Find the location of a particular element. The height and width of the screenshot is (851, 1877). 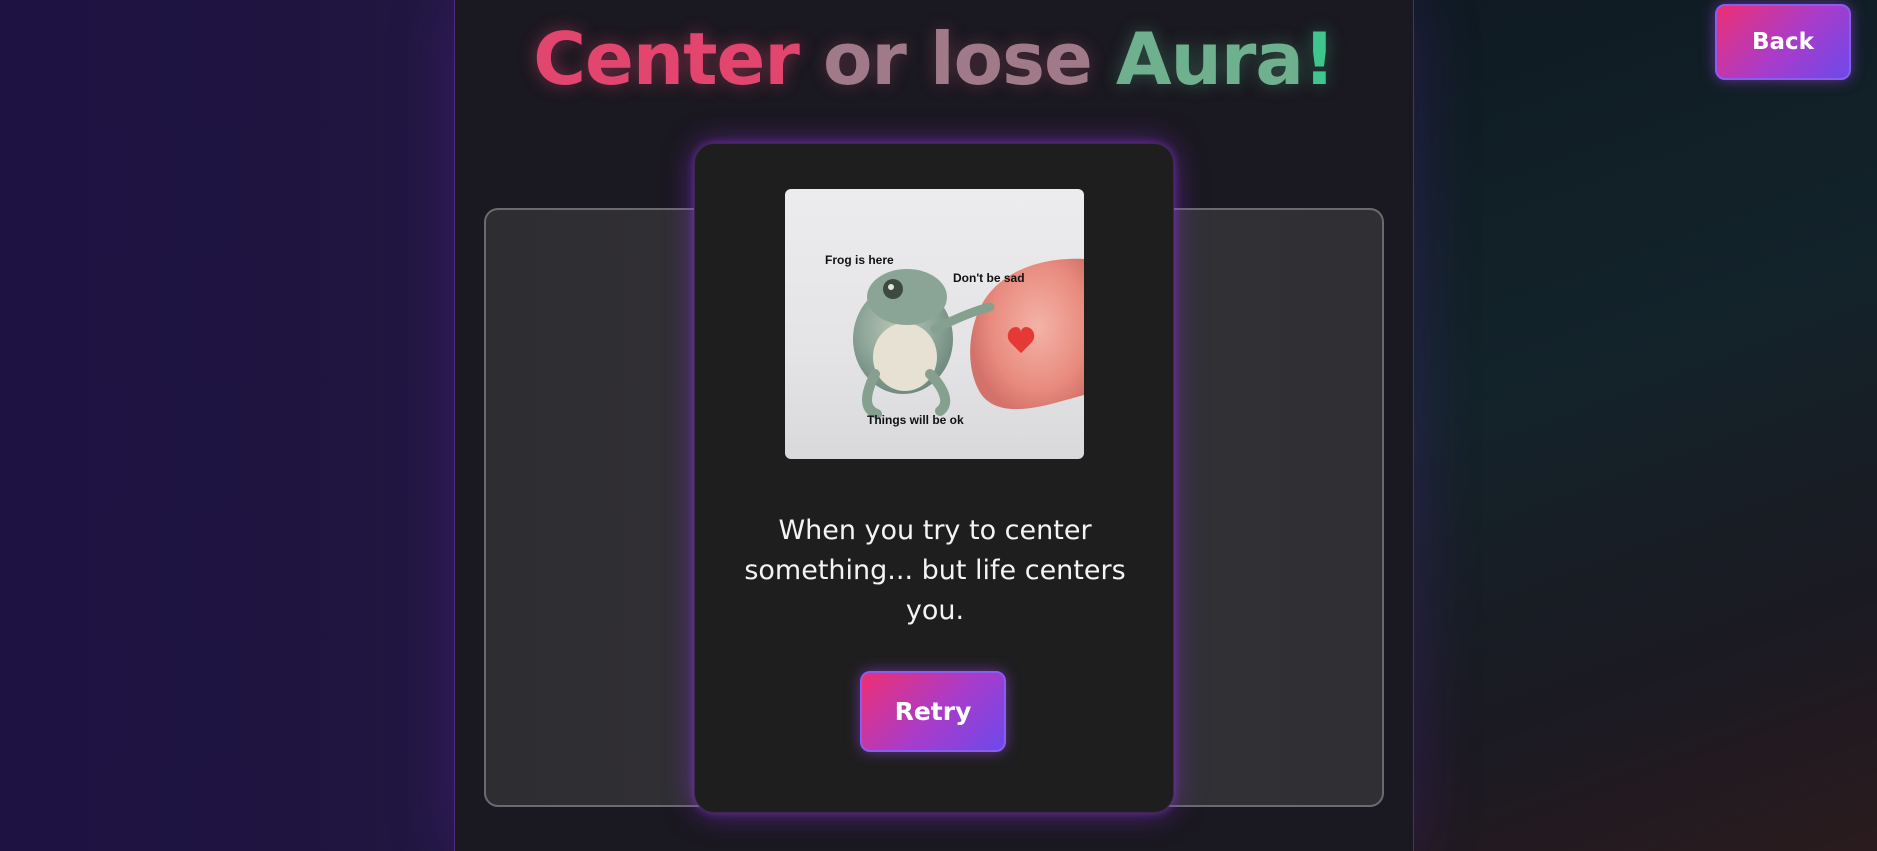

title-part-exclamation: ! is located at coordinates (1319, 59).